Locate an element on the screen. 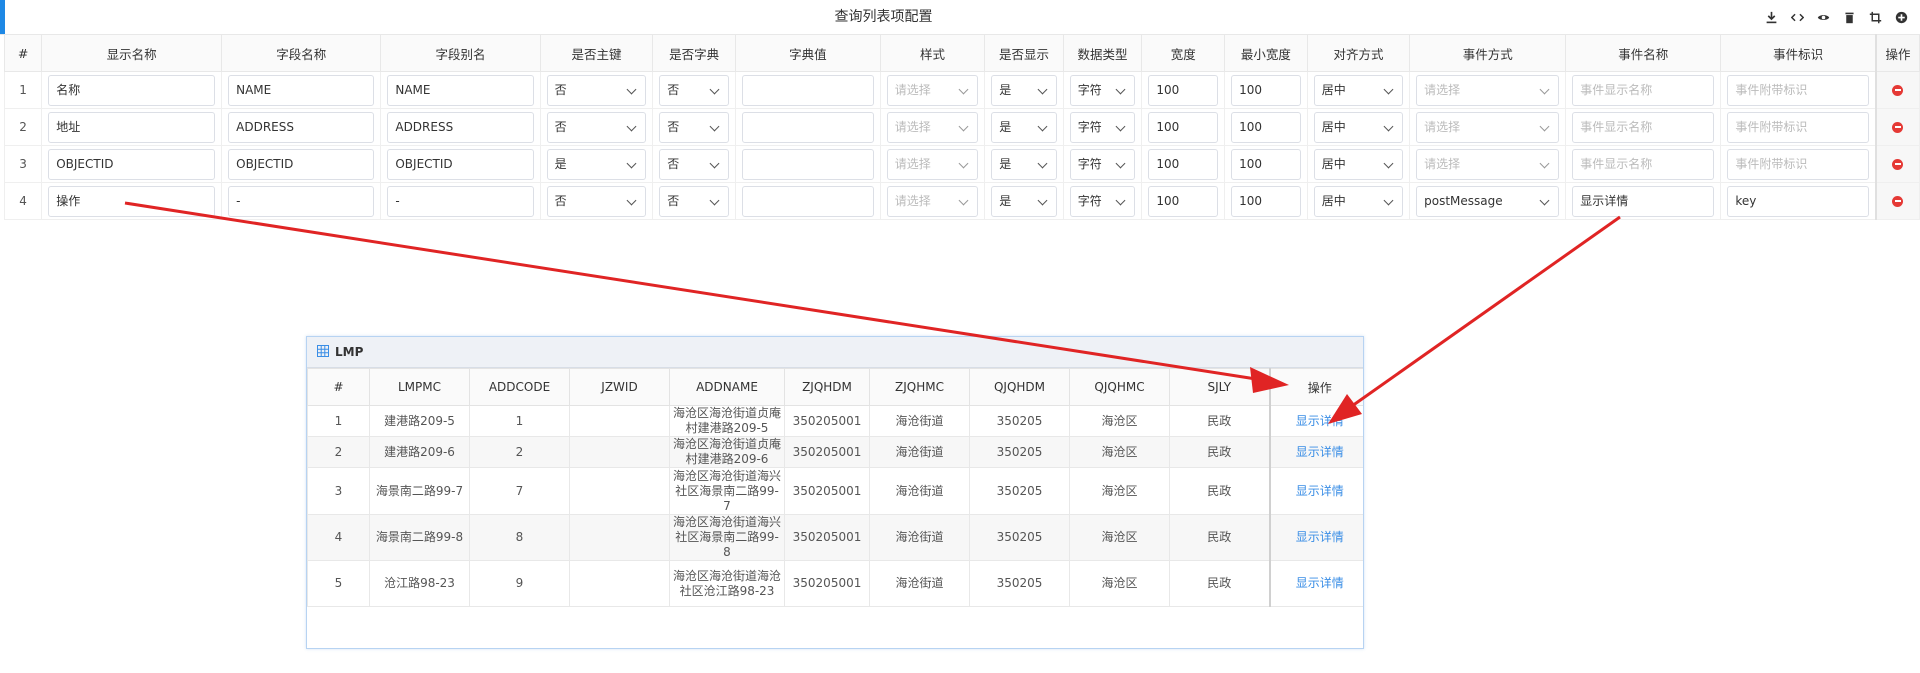 The height and width of the screenshot is (673, 1920). config-cell: 100 is located at coordinates (1183, 201).